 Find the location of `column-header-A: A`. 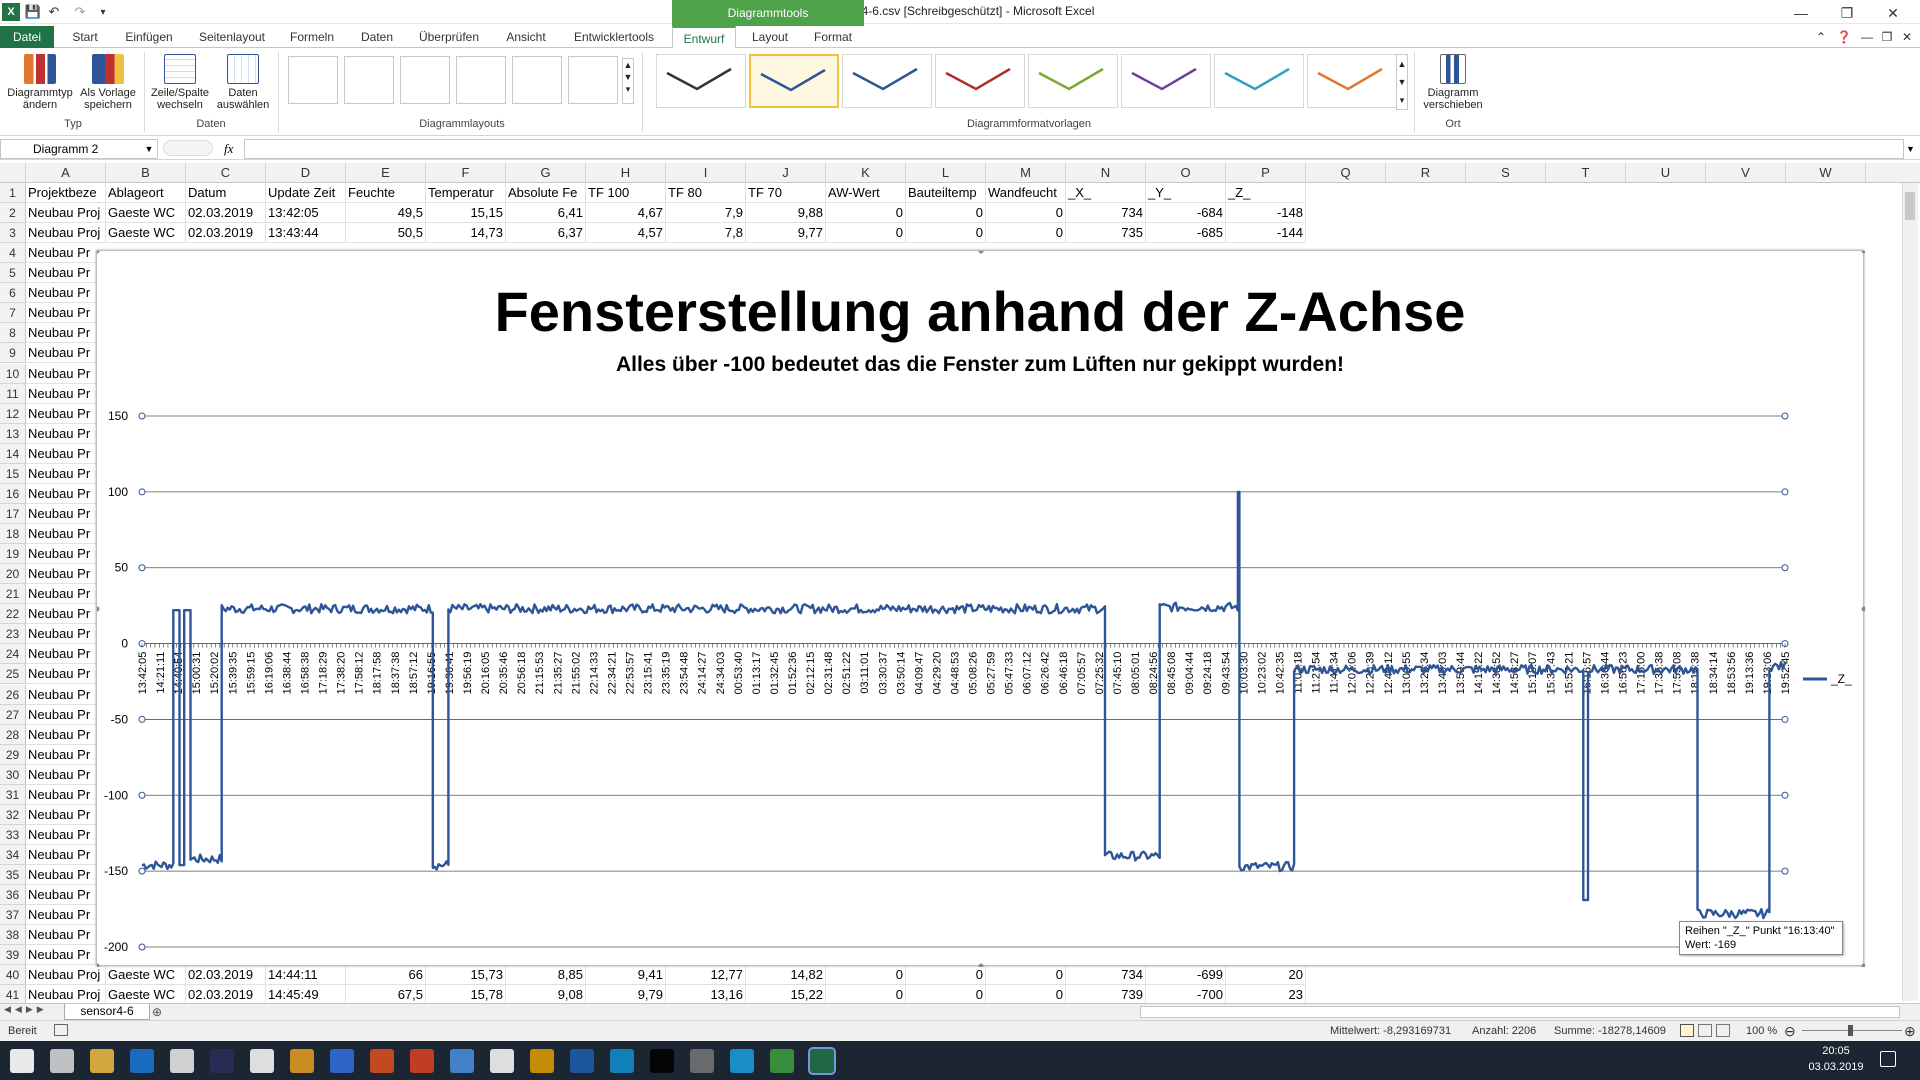

column-header-A: A is located at coordinates (66, 173).